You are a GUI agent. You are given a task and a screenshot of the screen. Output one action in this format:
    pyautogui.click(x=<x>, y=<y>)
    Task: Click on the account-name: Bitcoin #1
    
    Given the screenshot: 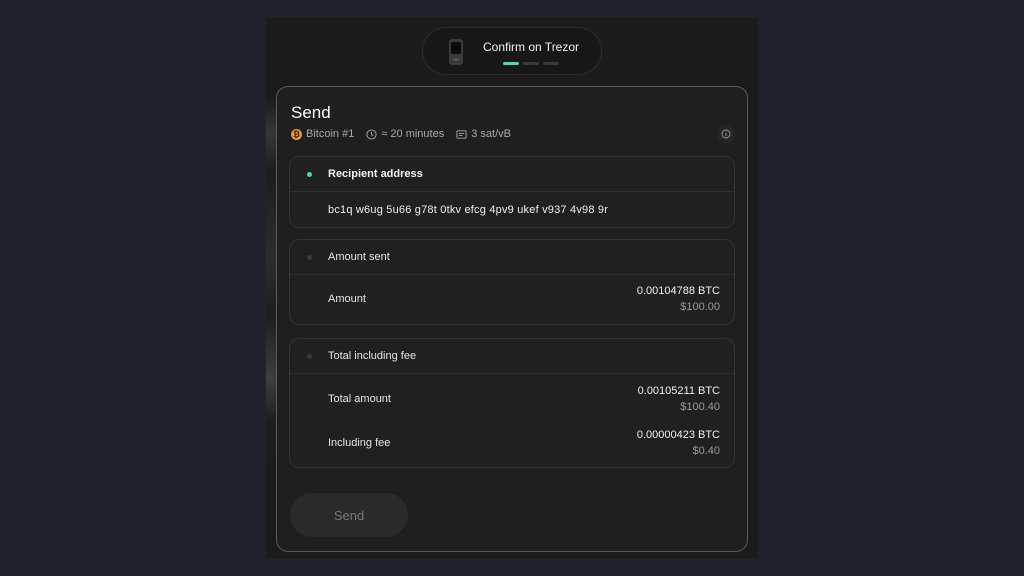 What is the action you would take?
    pyautogui.click(x=330, y=134)
    